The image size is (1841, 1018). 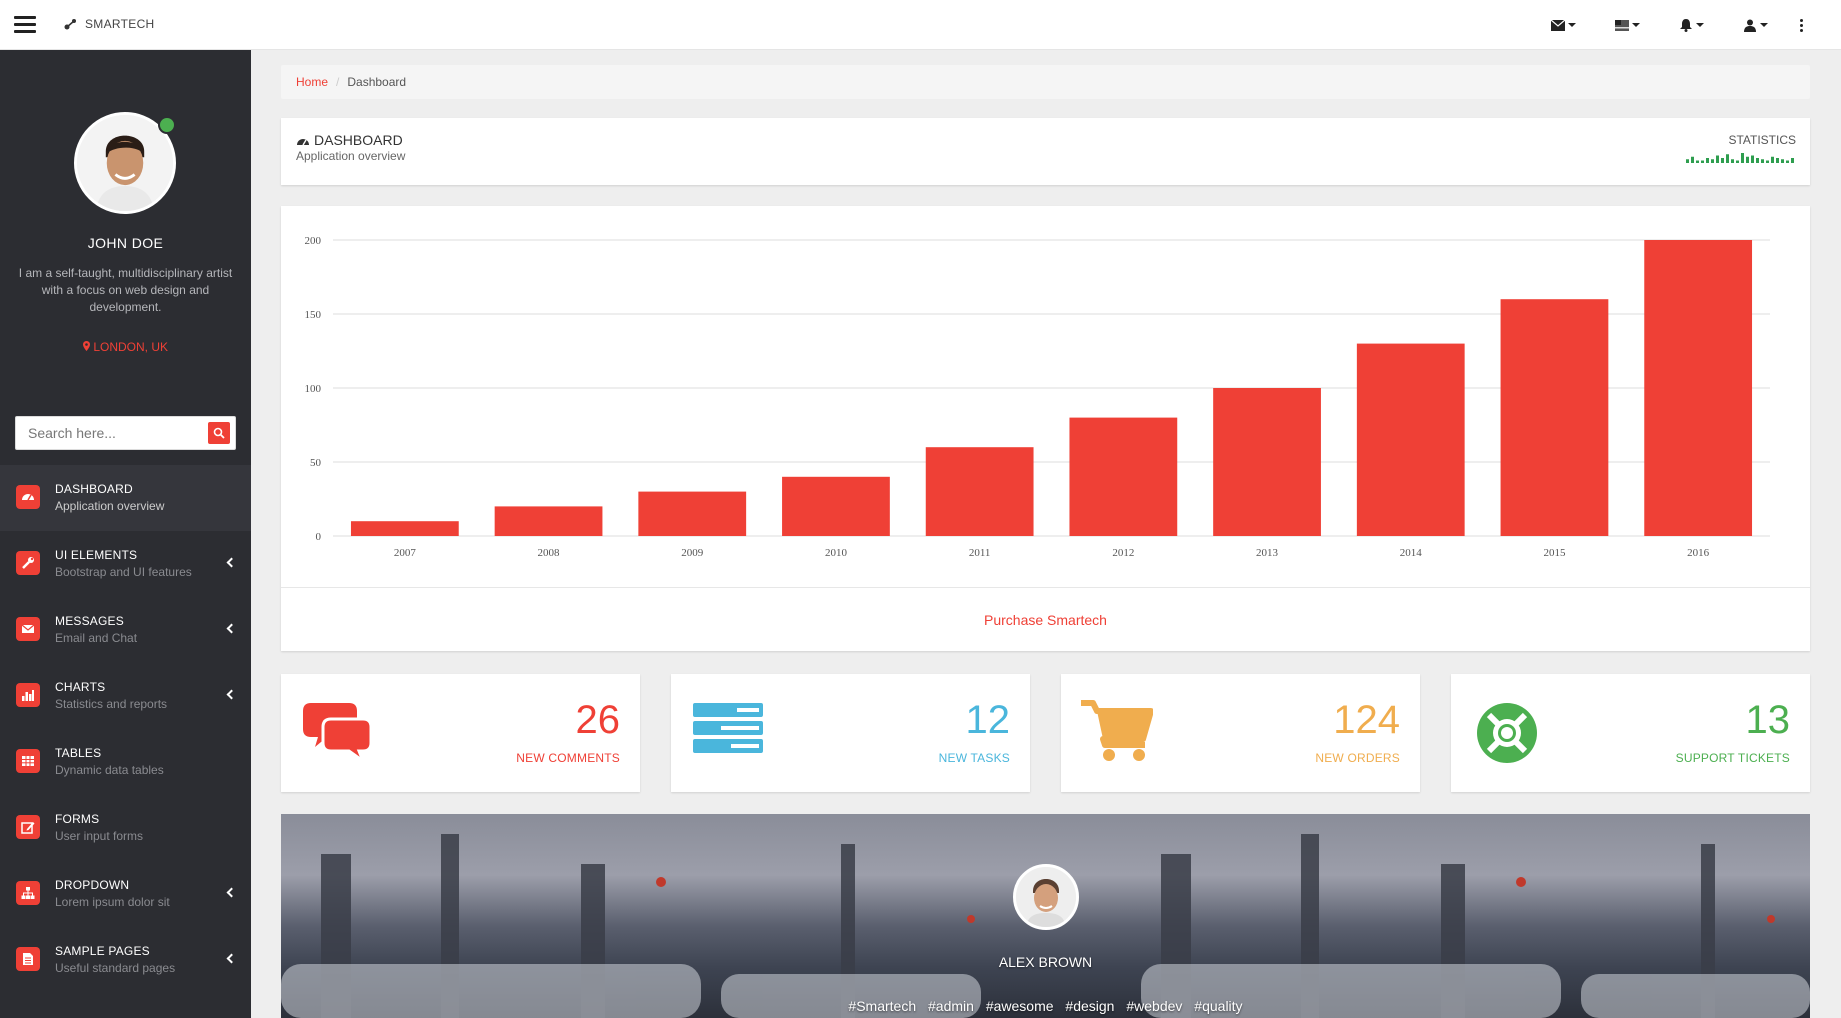 What do you see at coordinates (86, 346) in the screenshot?
I see `map-marker-icon` at bounding box center [86, 346].